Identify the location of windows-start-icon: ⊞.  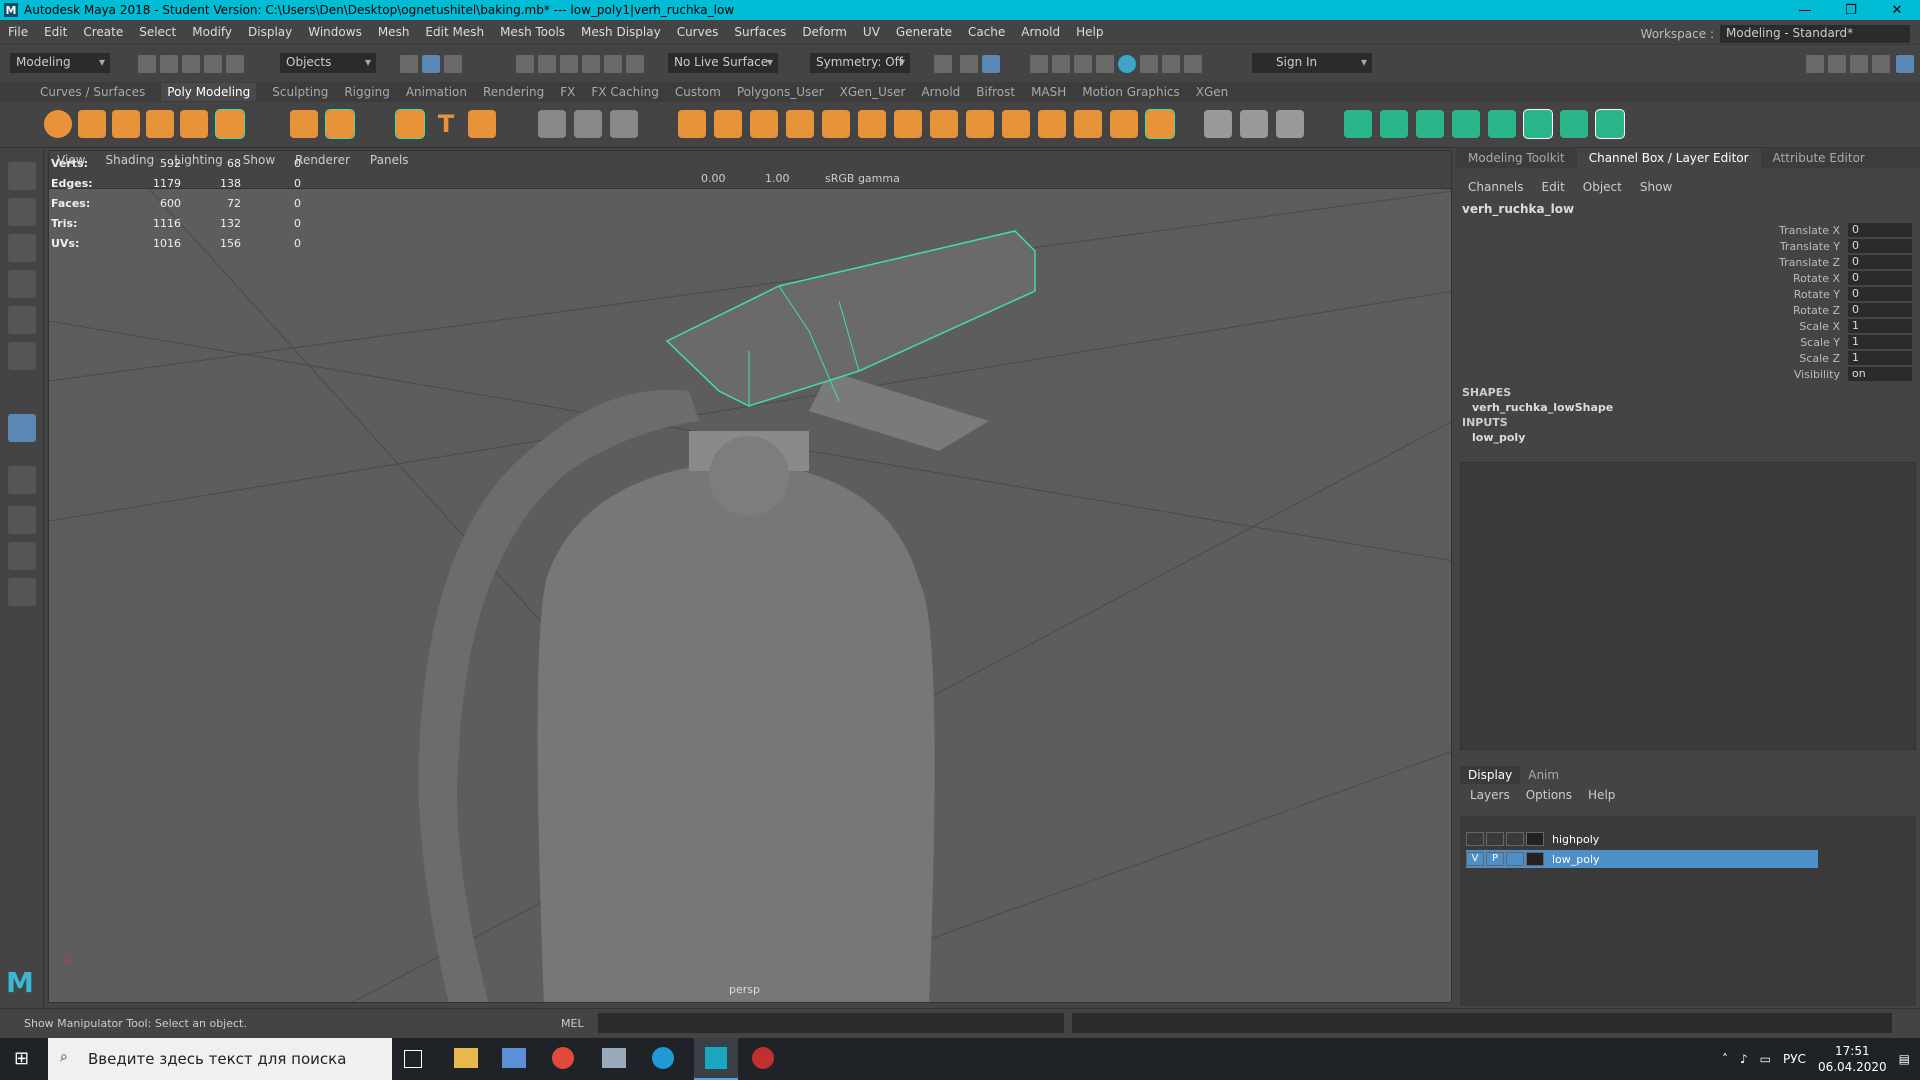
(21, 1058).